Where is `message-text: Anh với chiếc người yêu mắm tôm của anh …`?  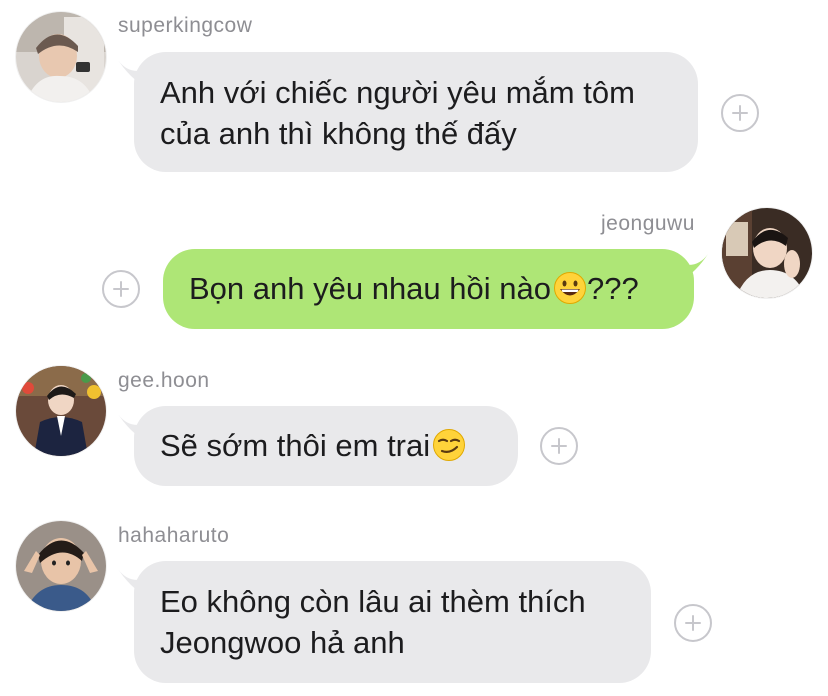
message-text: Anh với chiếc người yêu mắm tôm của anh … is located at coordinates (397, 113).